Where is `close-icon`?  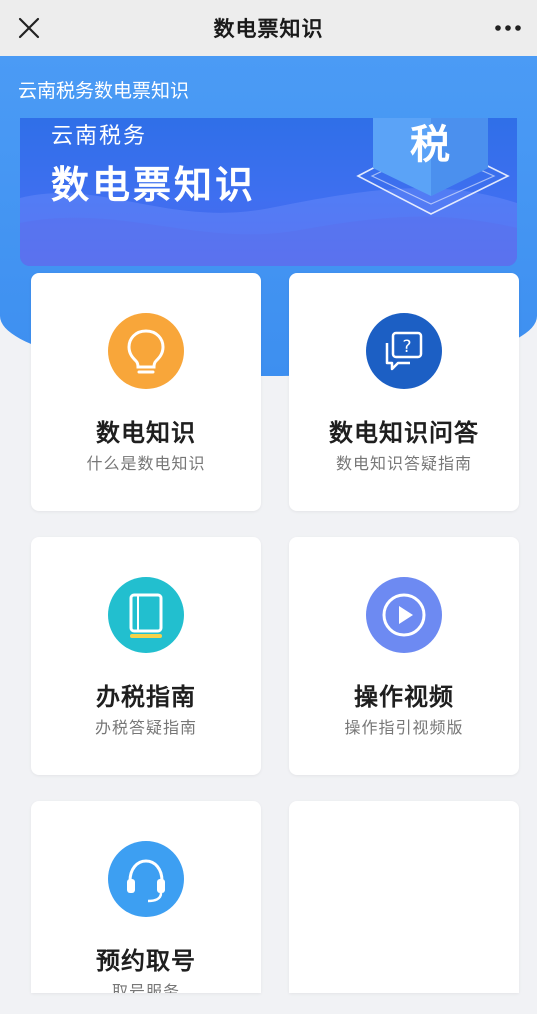
close-icon is located at coordinates (29, 28).